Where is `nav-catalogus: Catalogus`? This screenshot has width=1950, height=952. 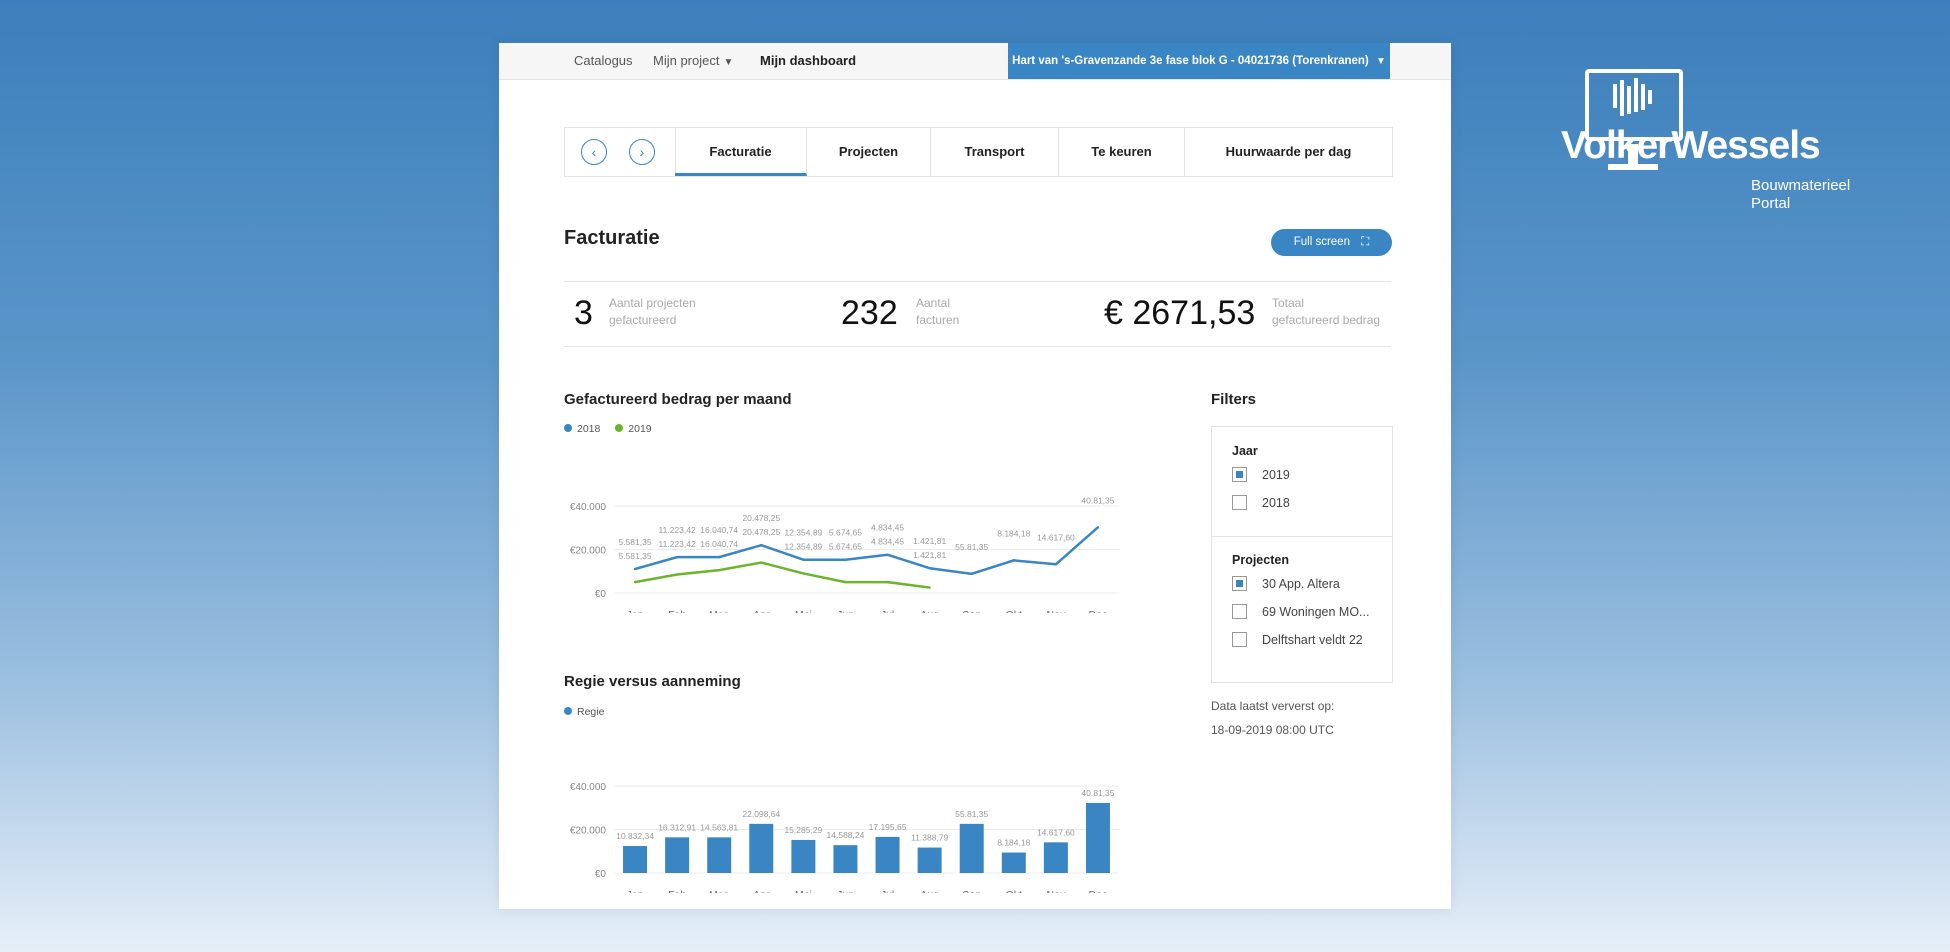
nav-catalogus: Catalogus is located at coordinates (603, 61).